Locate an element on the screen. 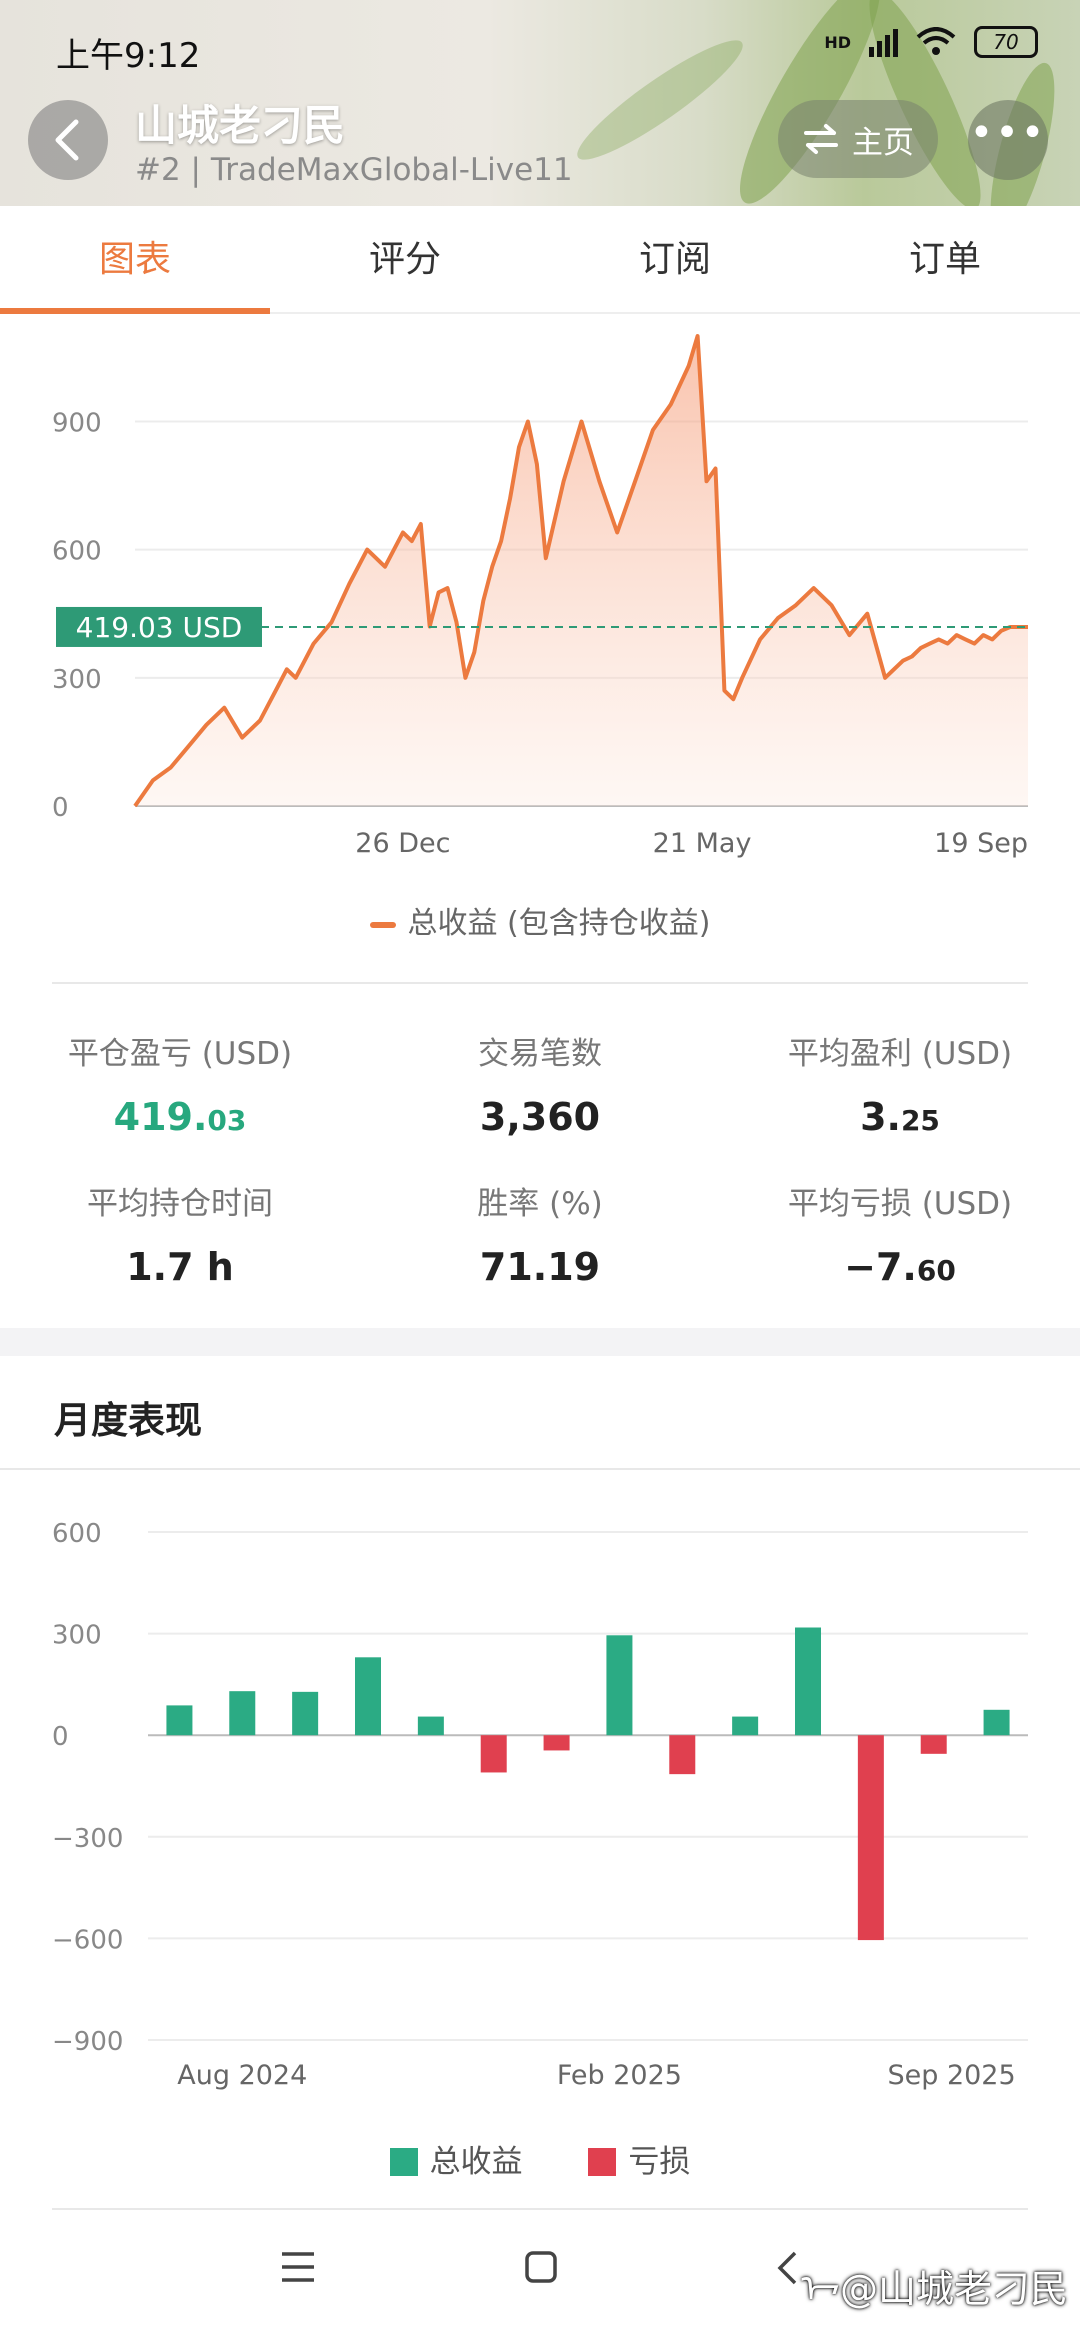 Image resolution: width=1080 pixels, height=2340 pixels. back-button is located at coordinates (68, 140).